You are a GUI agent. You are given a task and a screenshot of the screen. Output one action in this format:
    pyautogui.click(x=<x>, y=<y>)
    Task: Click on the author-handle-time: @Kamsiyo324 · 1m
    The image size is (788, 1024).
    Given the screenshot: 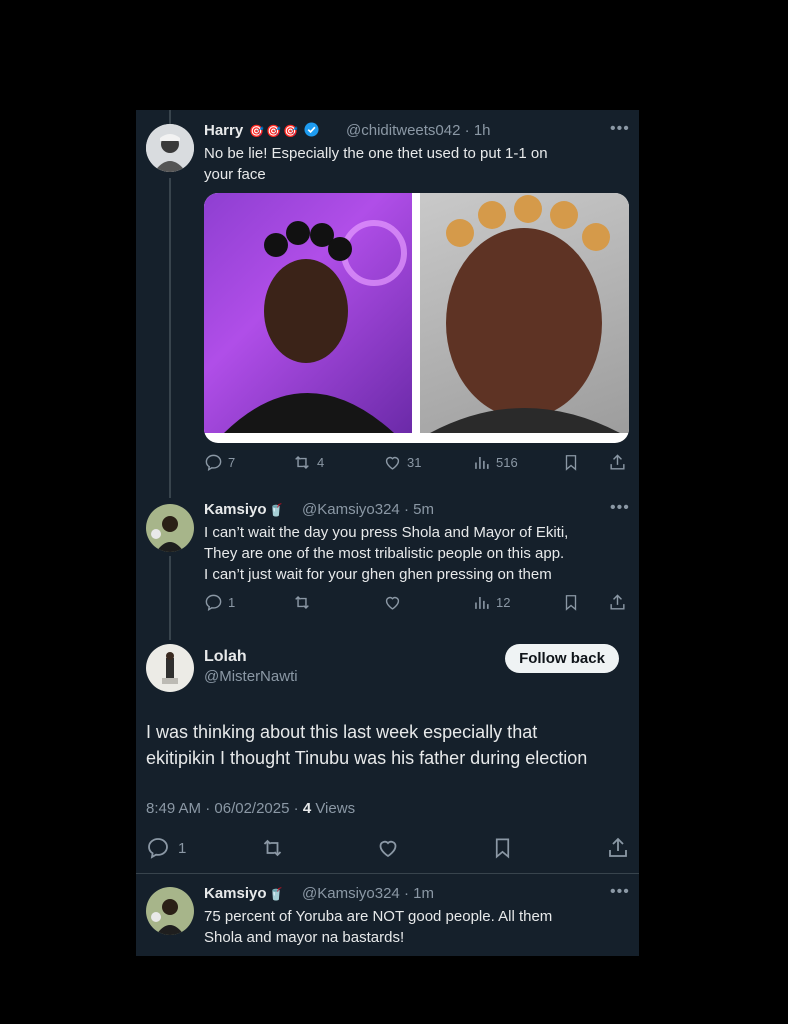 What is the action you would take?
    pyautogui.click(x=368, y=893)
    